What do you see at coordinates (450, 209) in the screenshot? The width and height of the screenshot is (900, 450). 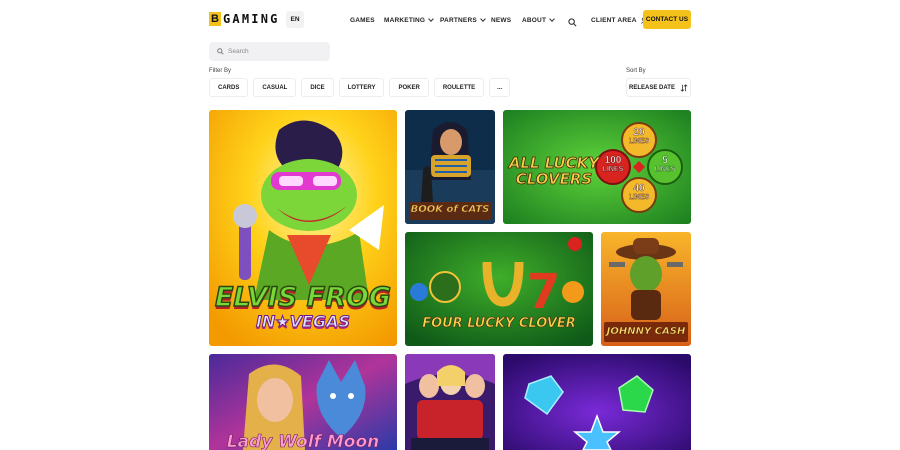 I see `book-of-cats-title: BOOK of CATS` at bounding box center [450, 209].